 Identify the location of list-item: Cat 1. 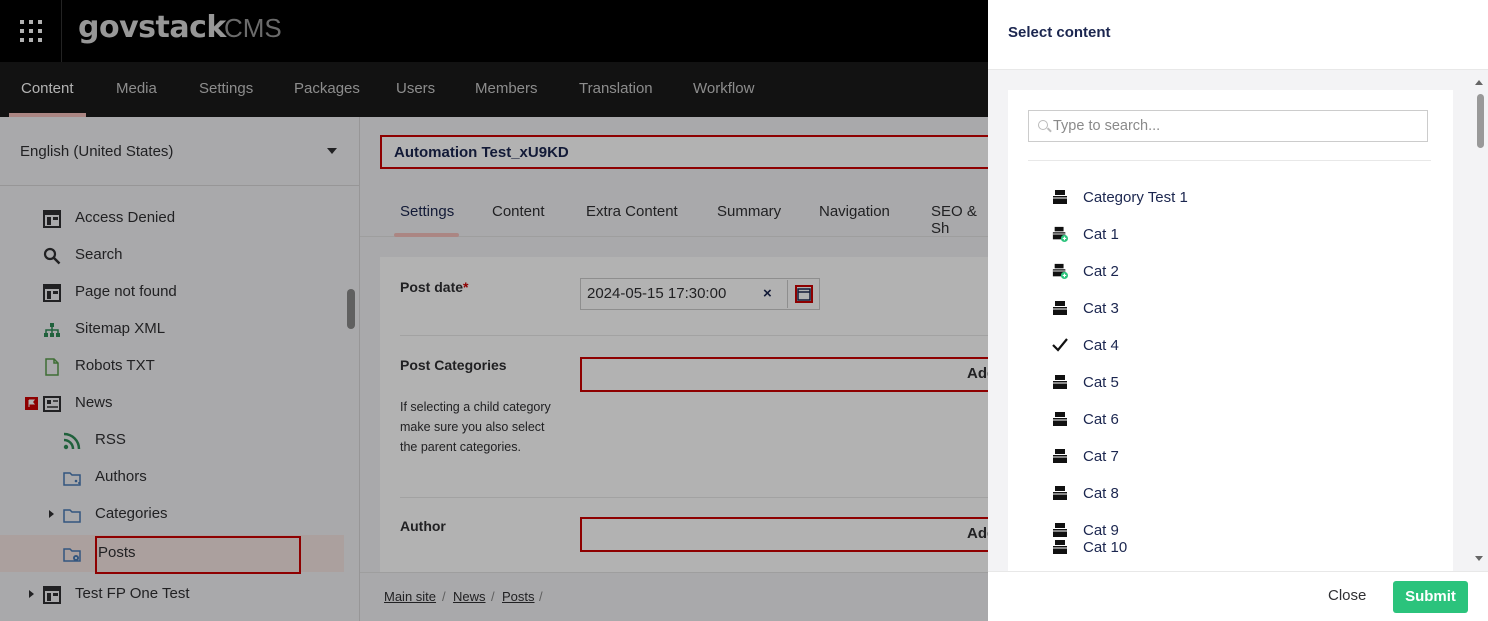
(1228, 235).